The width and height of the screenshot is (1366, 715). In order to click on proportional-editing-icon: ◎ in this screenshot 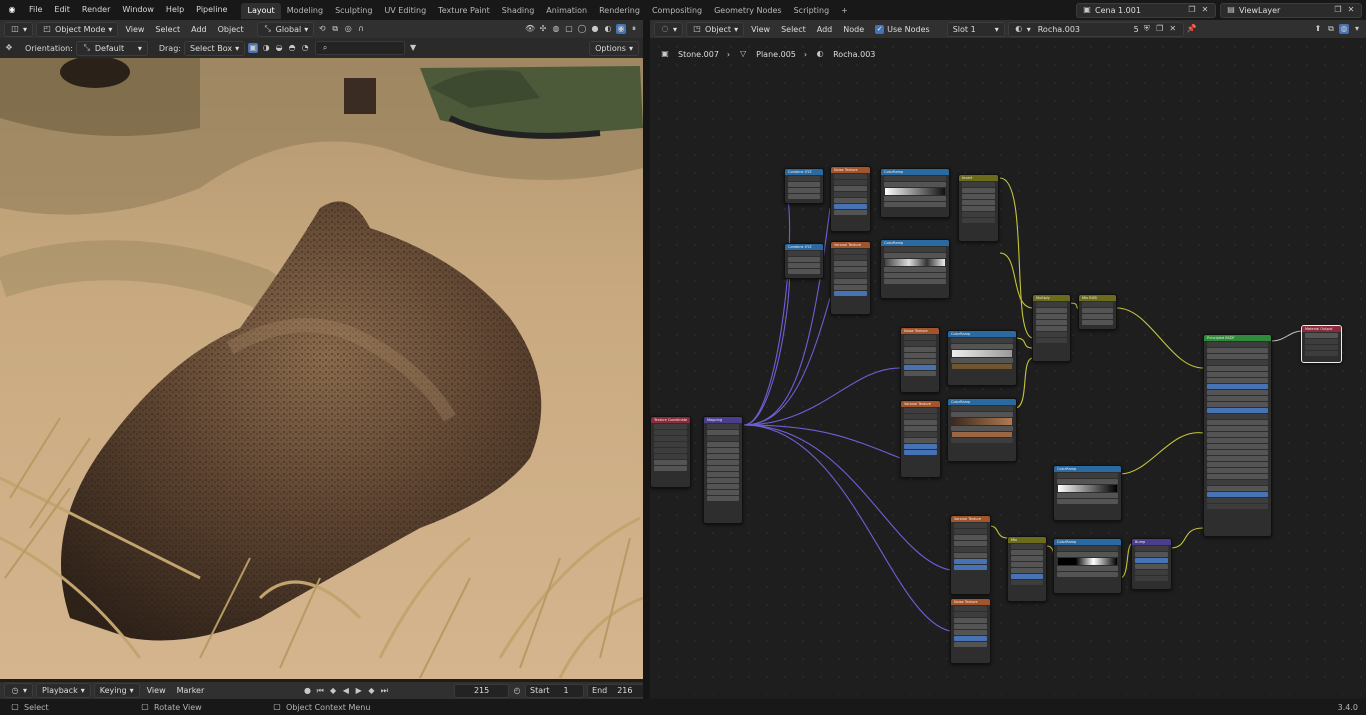, I will do `click(348, 29)`.